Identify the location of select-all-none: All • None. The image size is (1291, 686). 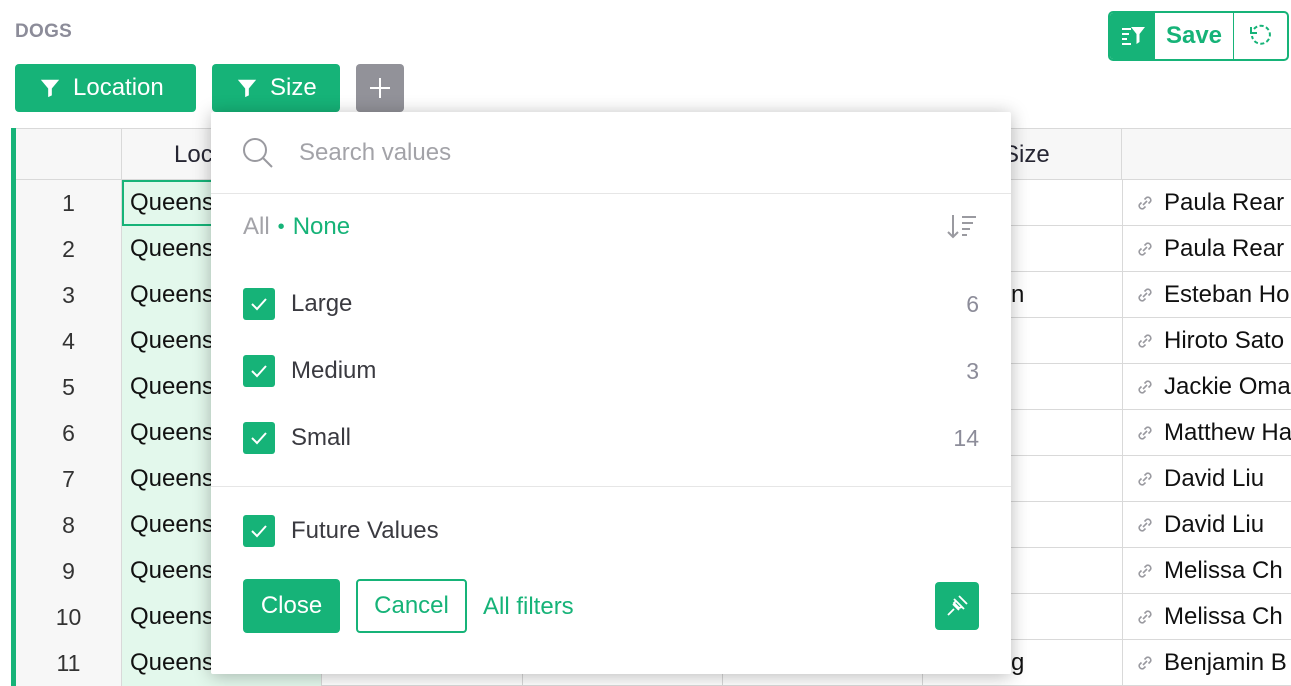
(296, 227).